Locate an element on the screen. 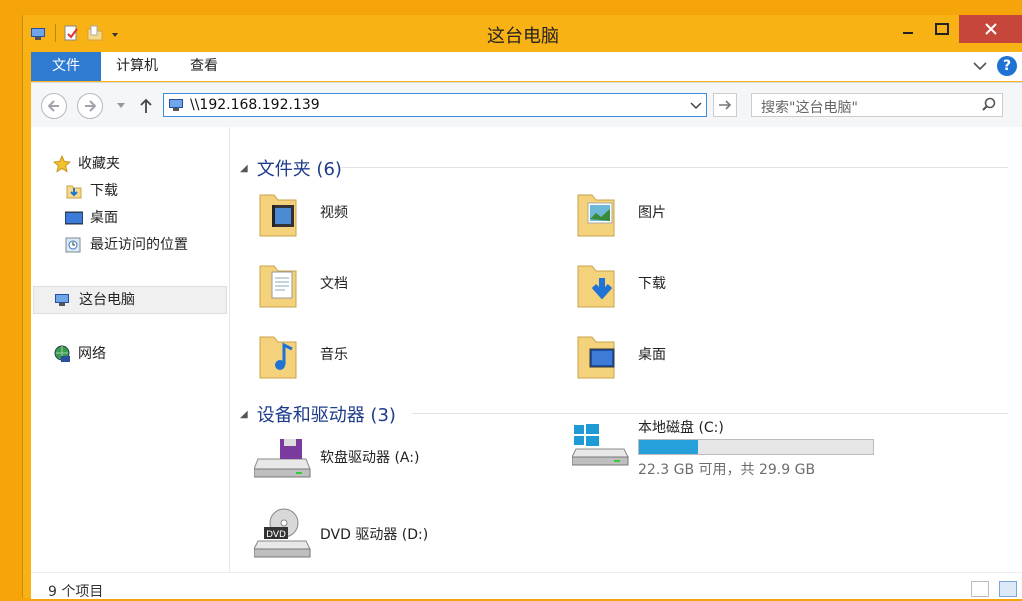  search-icon is located at coordinates (989, 104).